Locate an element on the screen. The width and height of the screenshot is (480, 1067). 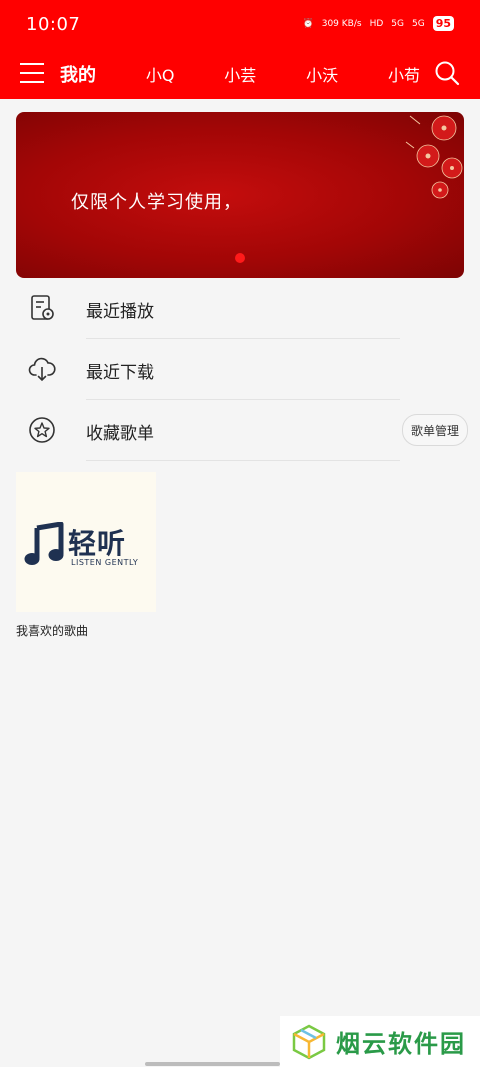
cover-logo-subtitle: LISTEN GENTLY is located at coordinates (105, 562).